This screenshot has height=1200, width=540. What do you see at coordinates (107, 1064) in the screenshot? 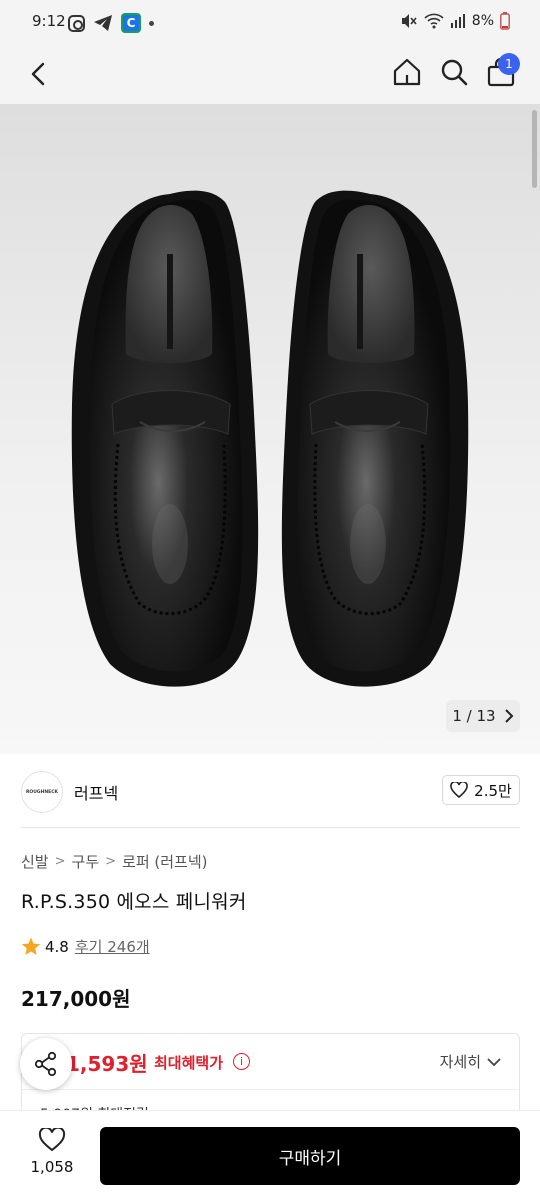
I see `max-benefit-price: 1,593원` at bounding box center [107, 1064].